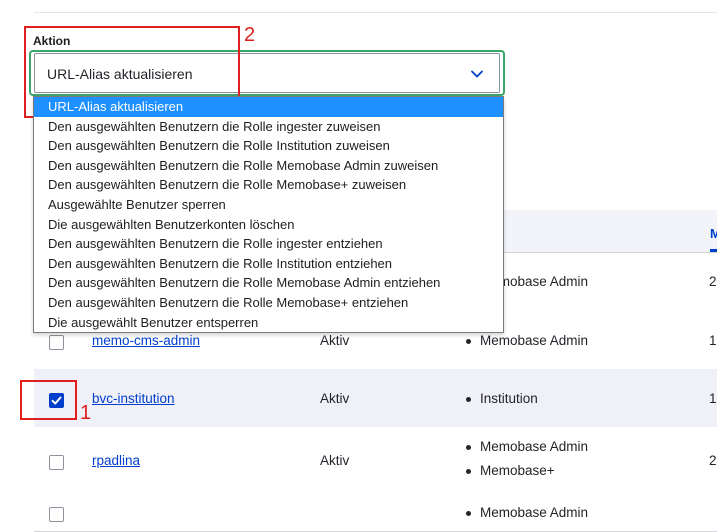  Describe the element at coordinates (713, 233) in the screenshot. I see `table-header-column: M` at that location.